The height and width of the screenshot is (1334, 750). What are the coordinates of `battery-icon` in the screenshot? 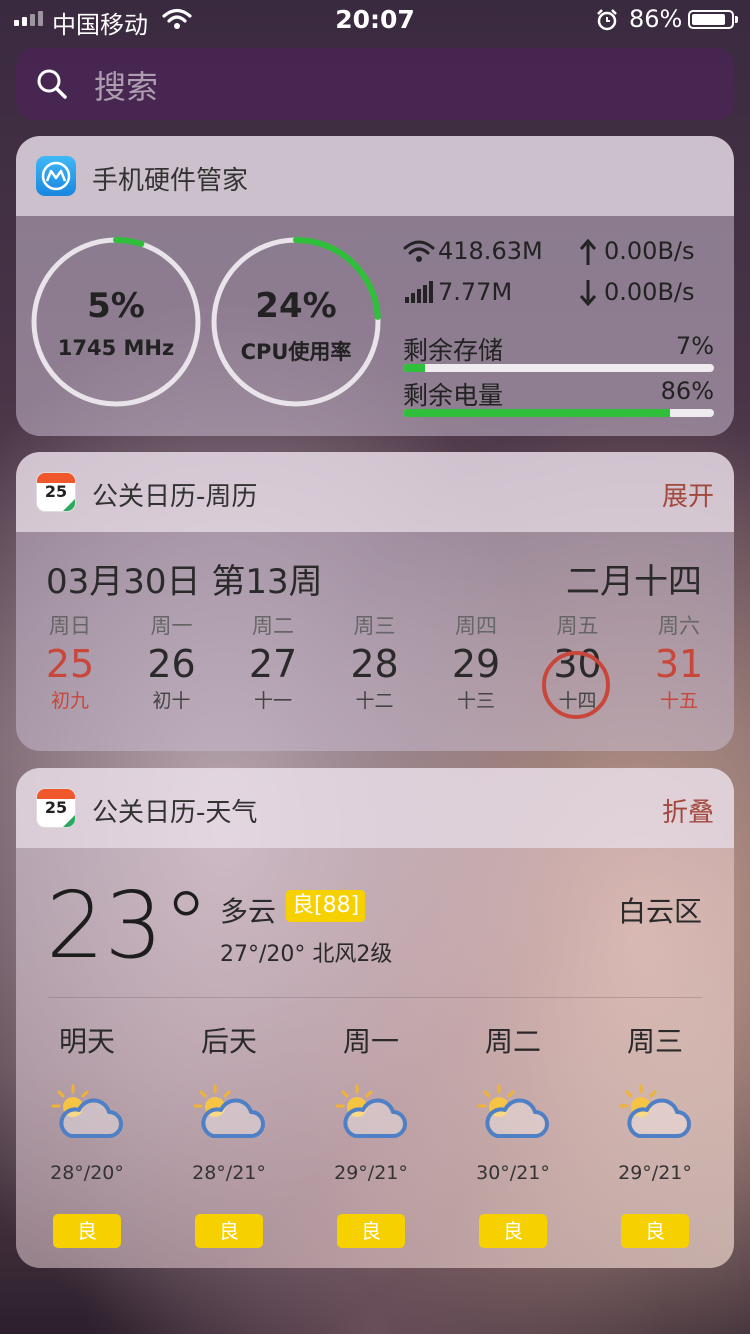 It's located at (713, 19).